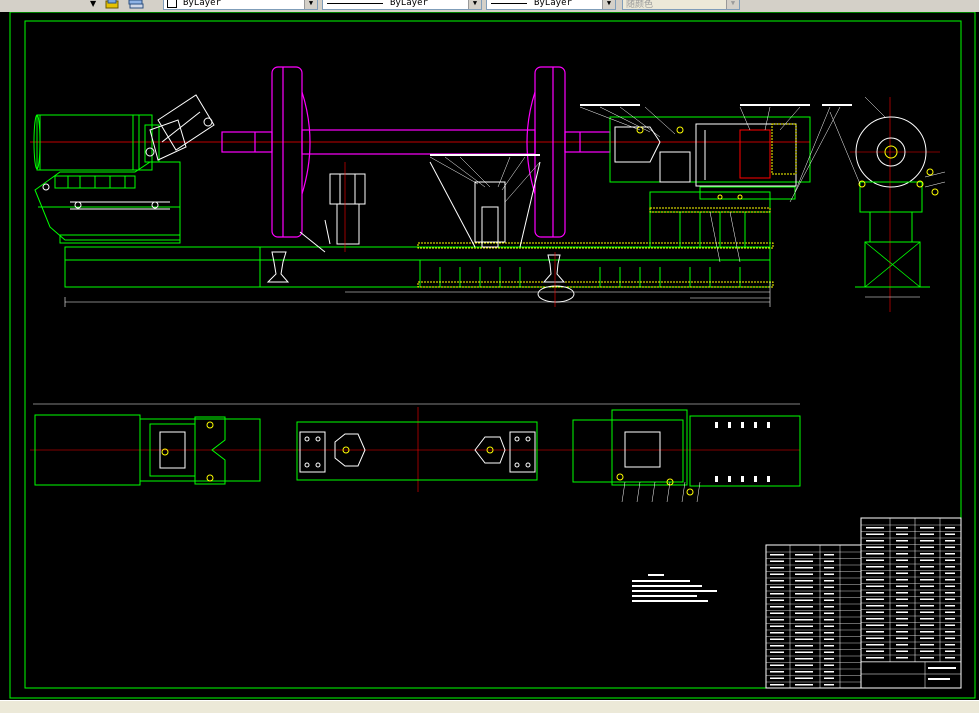  I want to click on layer-manager-icon, so click(112, 5).